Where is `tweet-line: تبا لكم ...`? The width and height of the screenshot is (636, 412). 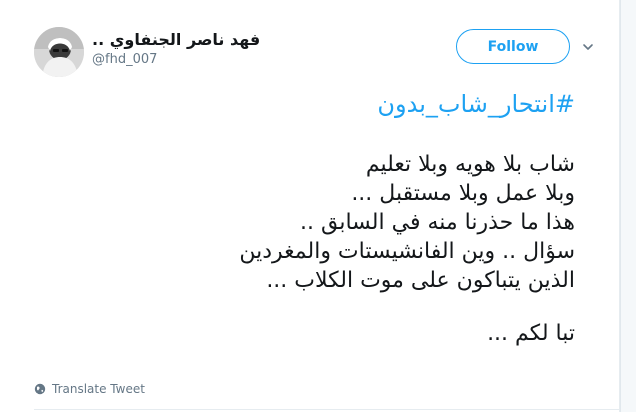 tweet-line: تبا لكم ... is located at coordinates (531, 333).